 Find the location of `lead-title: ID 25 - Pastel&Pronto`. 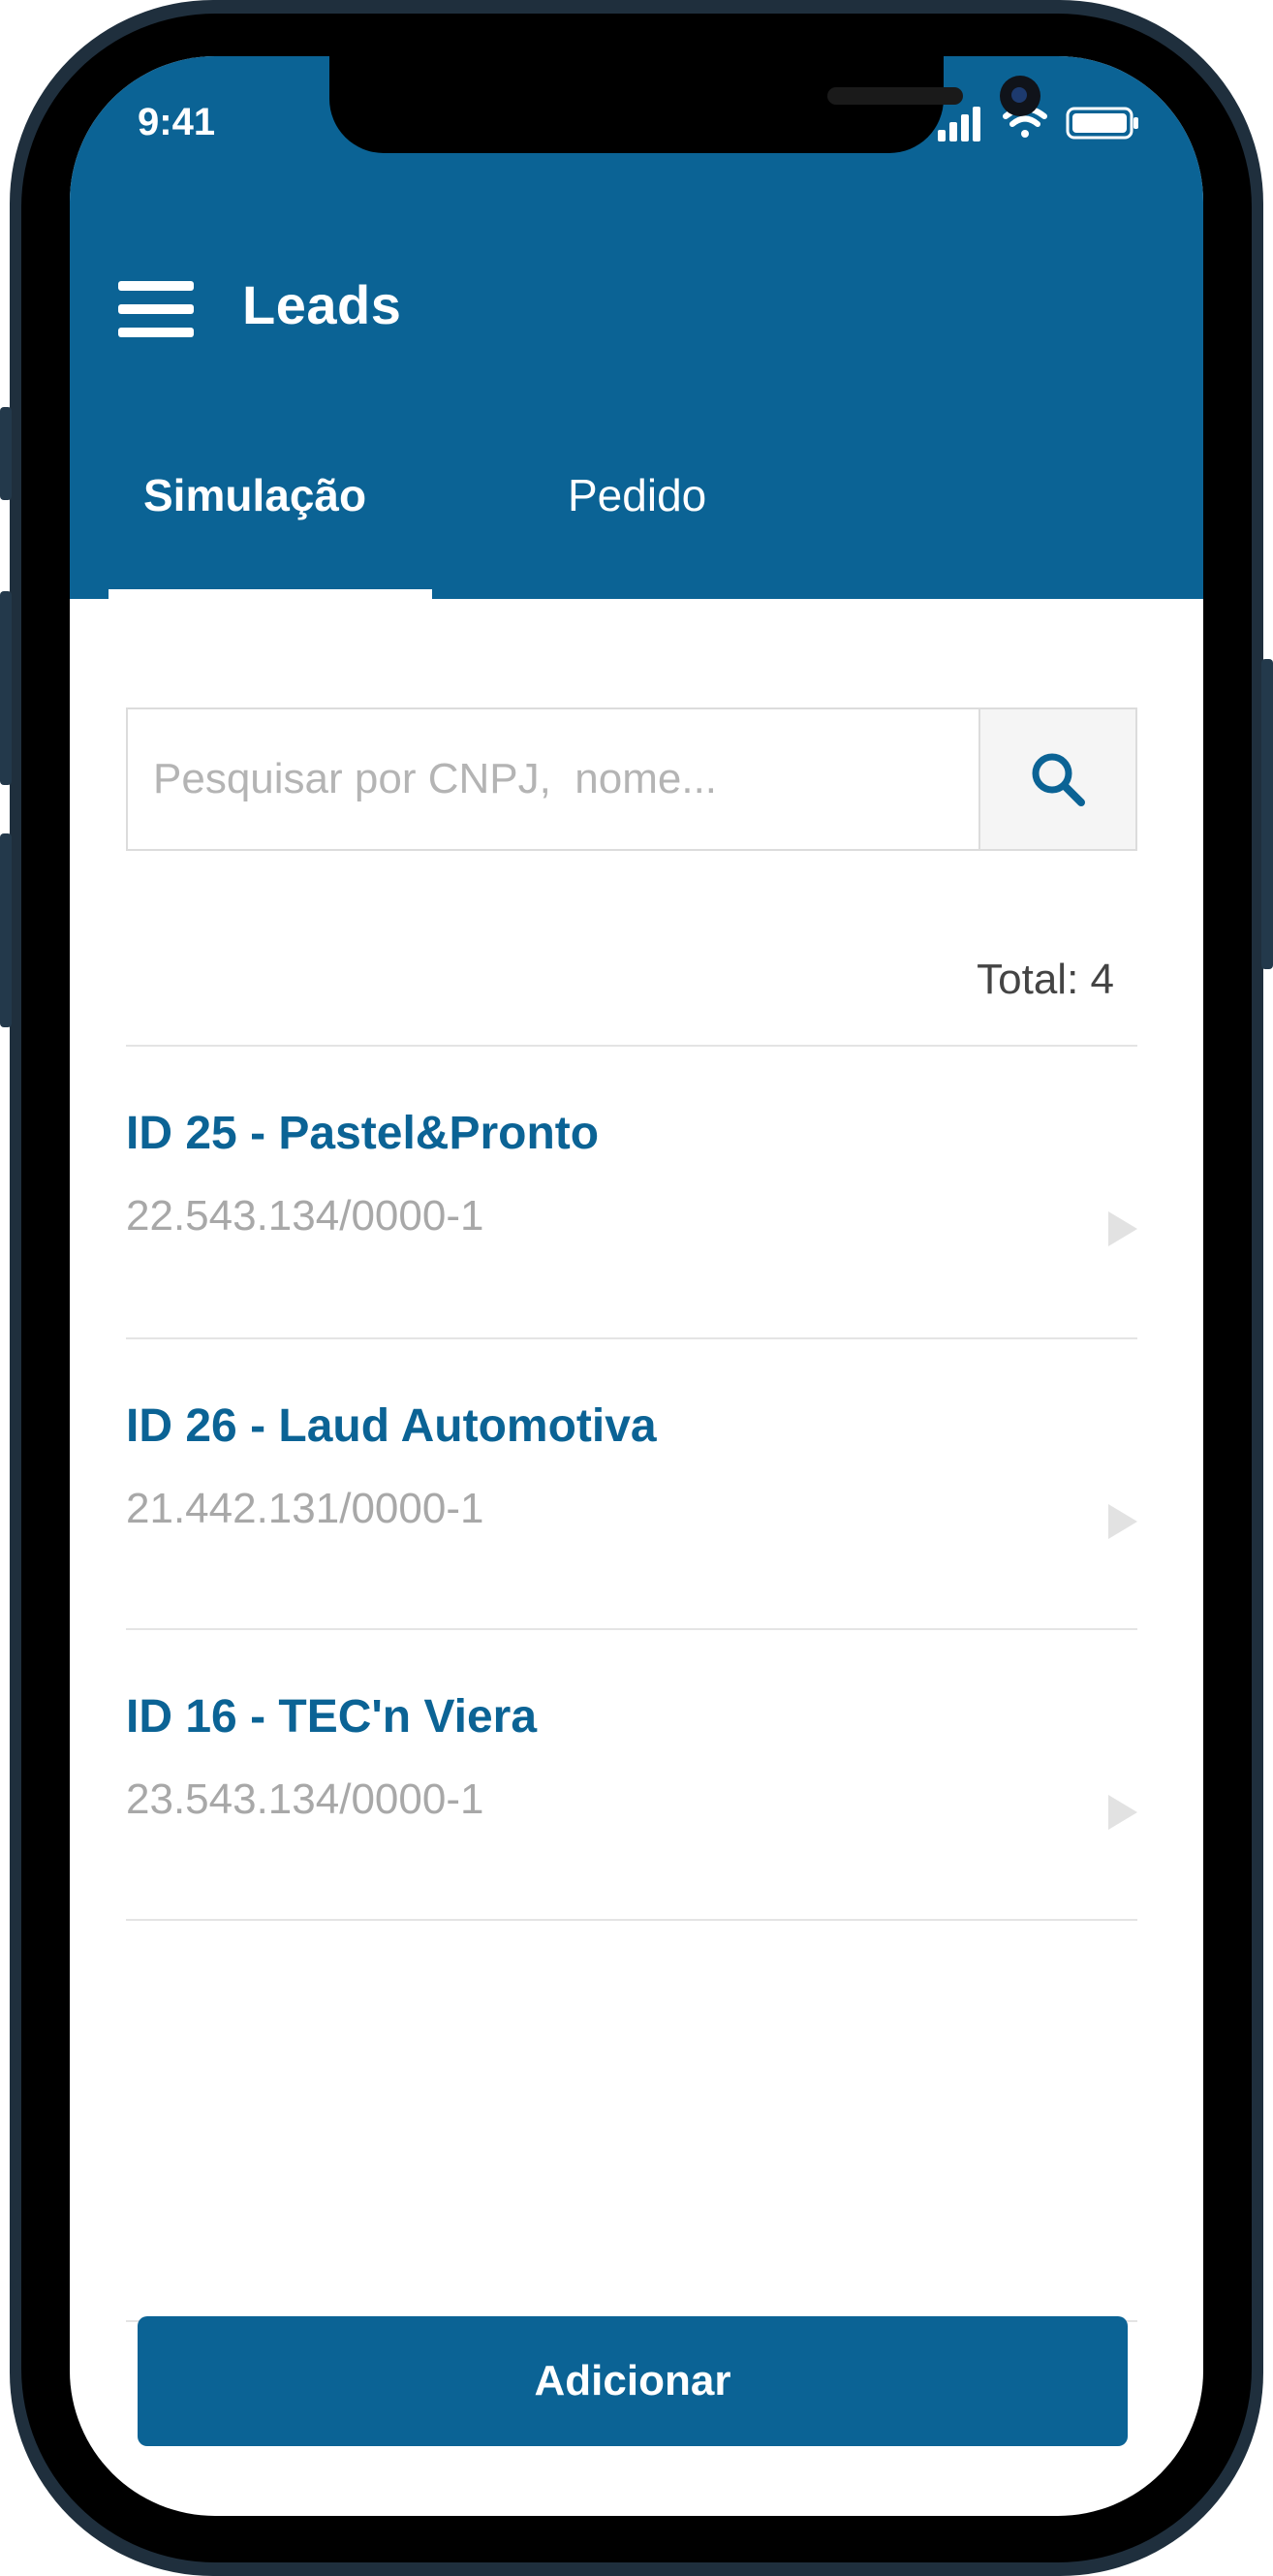

lead-title: ID 25 - Pastel&Pronto is located at coordinates (363, 1133).